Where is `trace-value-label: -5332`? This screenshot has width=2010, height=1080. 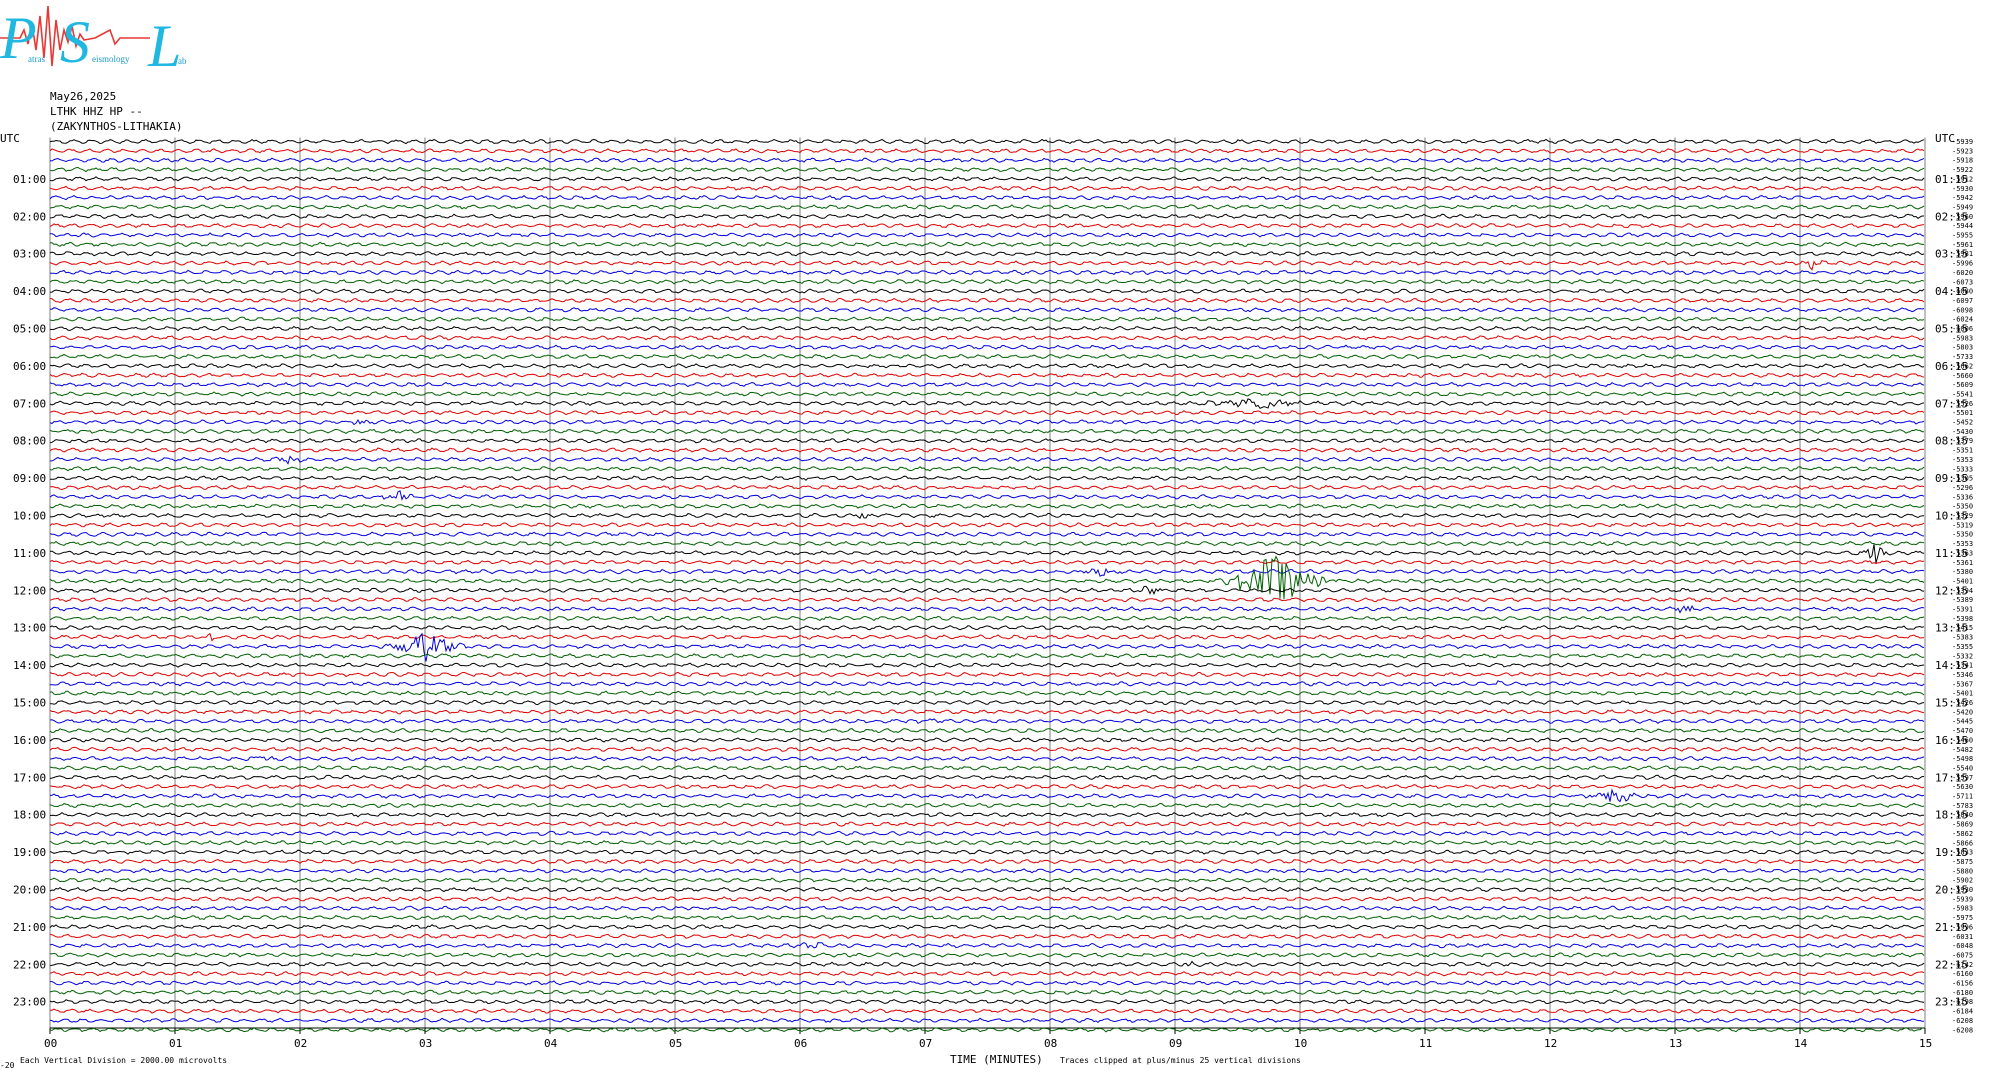
trace-value-label: -5332 is located at coordinates (1962, 656).